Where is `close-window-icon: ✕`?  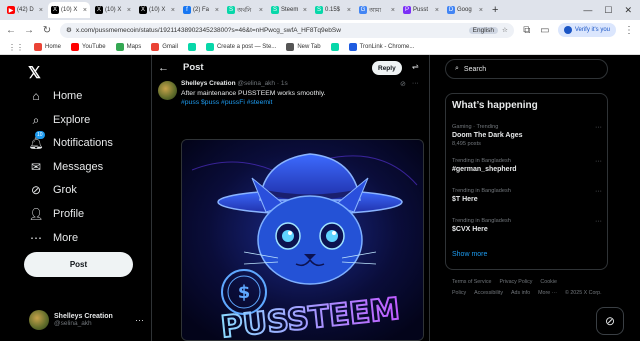
close-window-icon: ✕ is located at coordinates (628, 10).